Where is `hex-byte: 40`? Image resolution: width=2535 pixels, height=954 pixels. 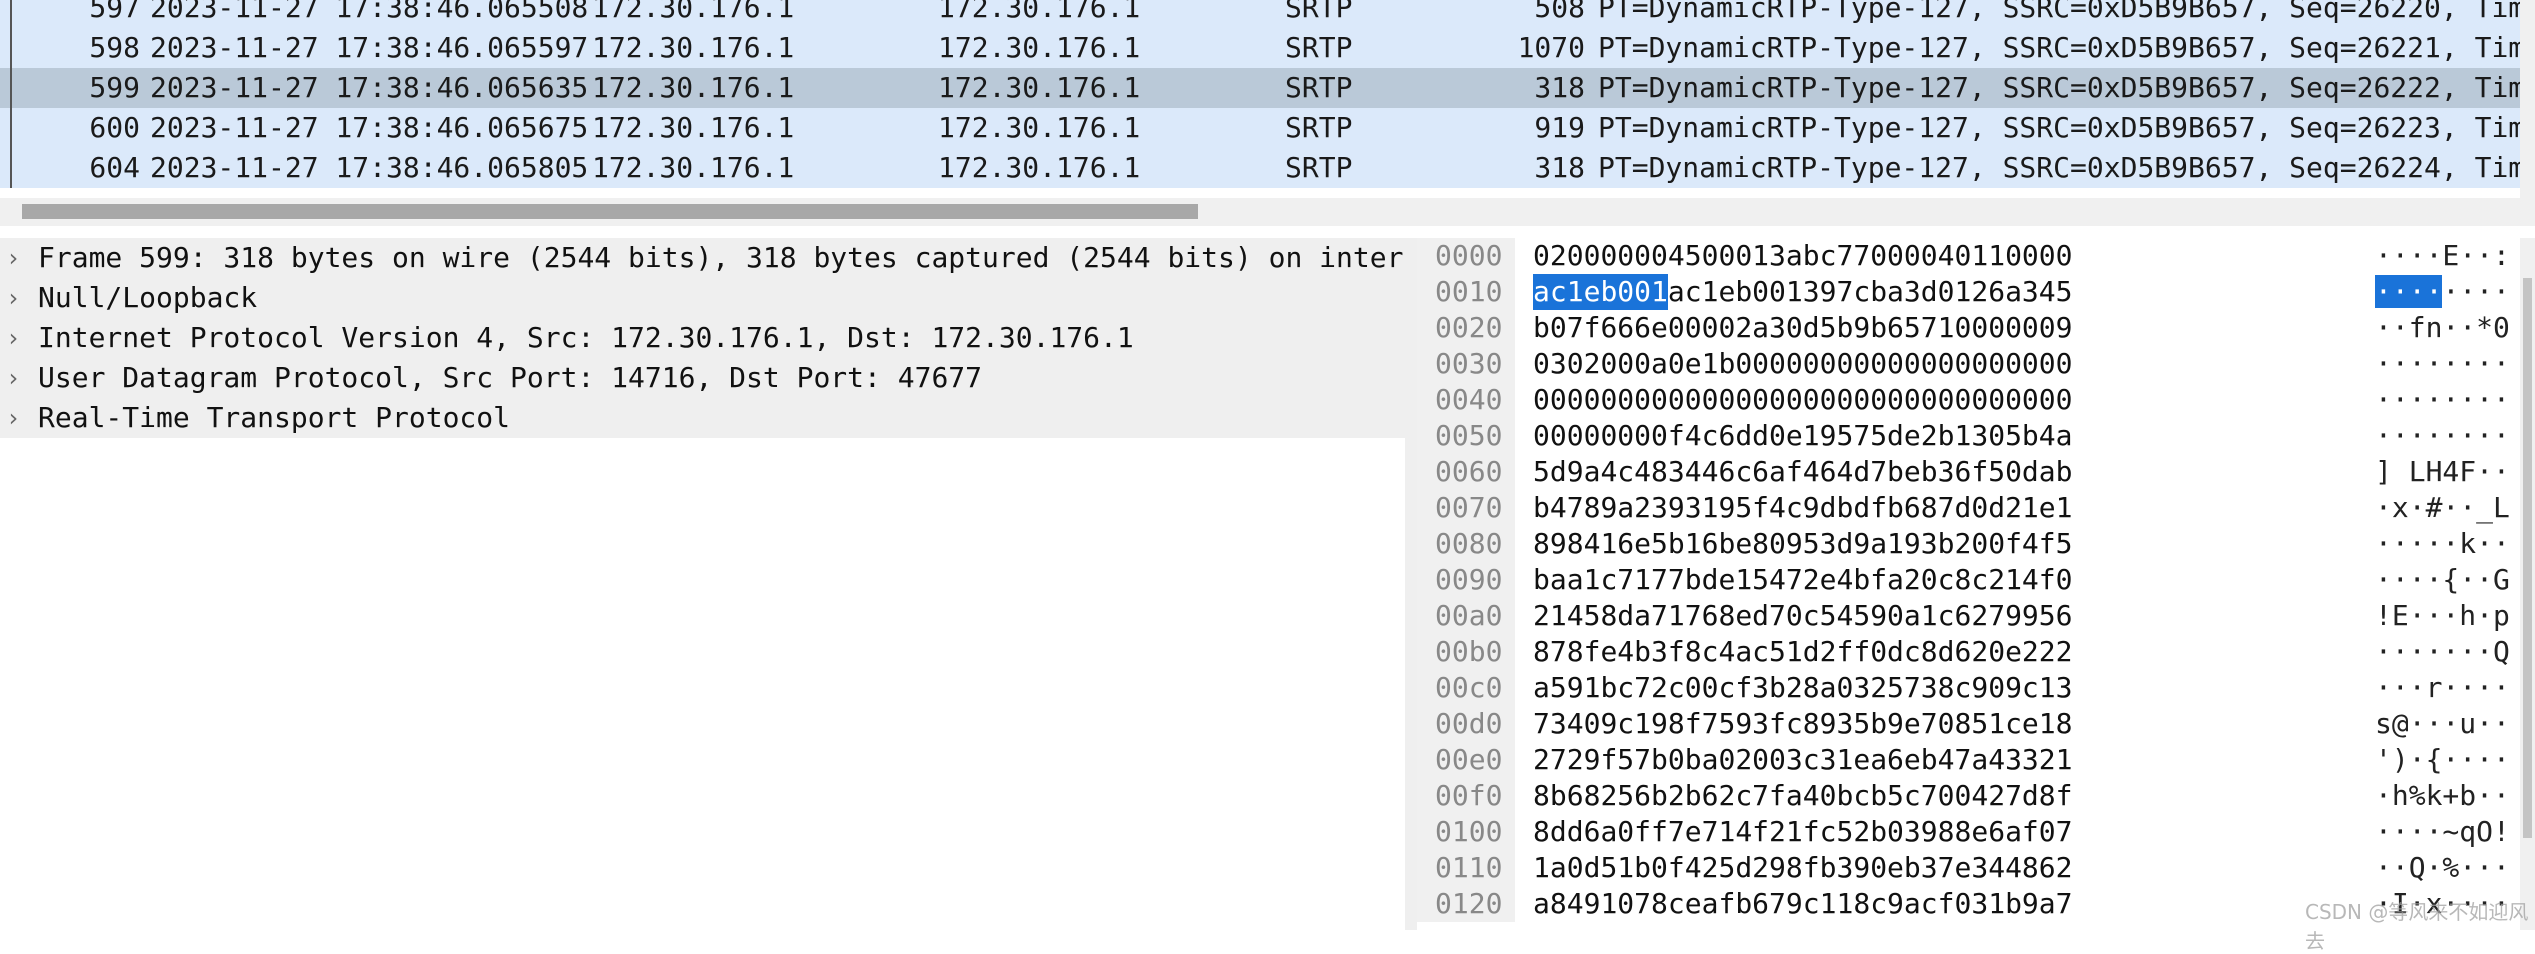
hex-byte: 40 is located at coordinates (1584, 724).